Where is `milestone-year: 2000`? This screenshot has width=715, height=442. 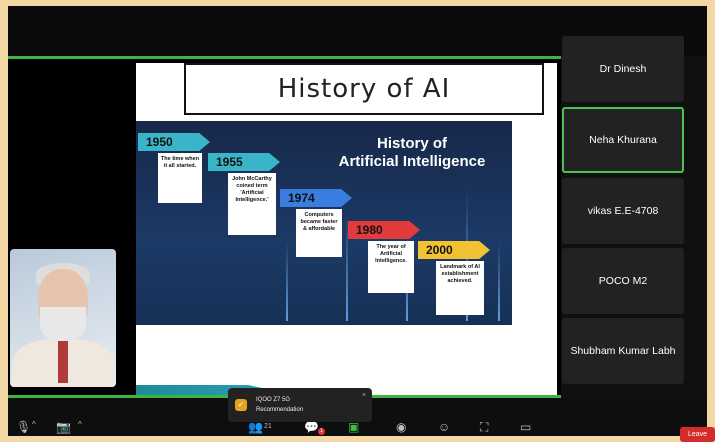
milestone-year: 2000 is located at coordinates (454, 250).